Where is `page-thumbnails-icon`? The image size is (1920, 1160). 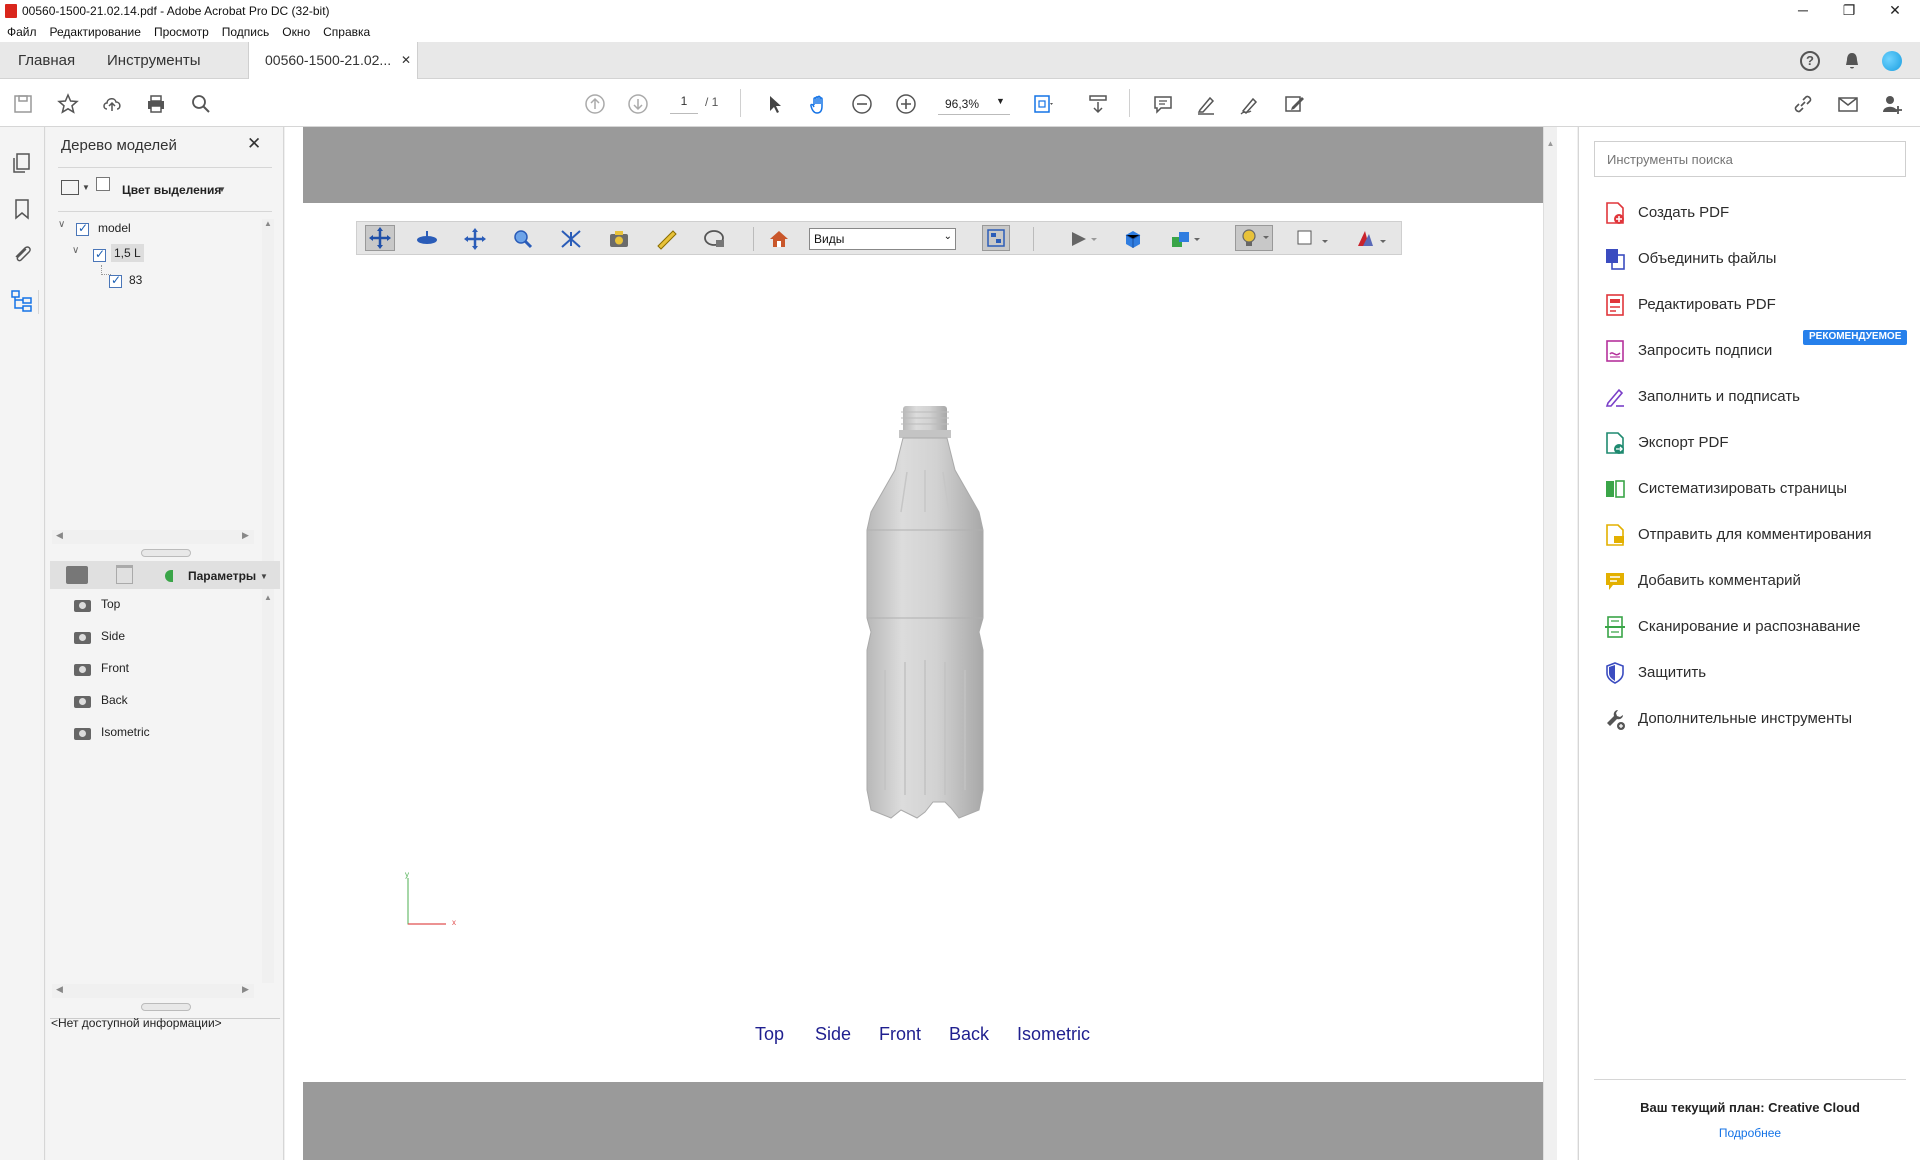 page-thumbnails-icon is located at coordinates (22, 163).